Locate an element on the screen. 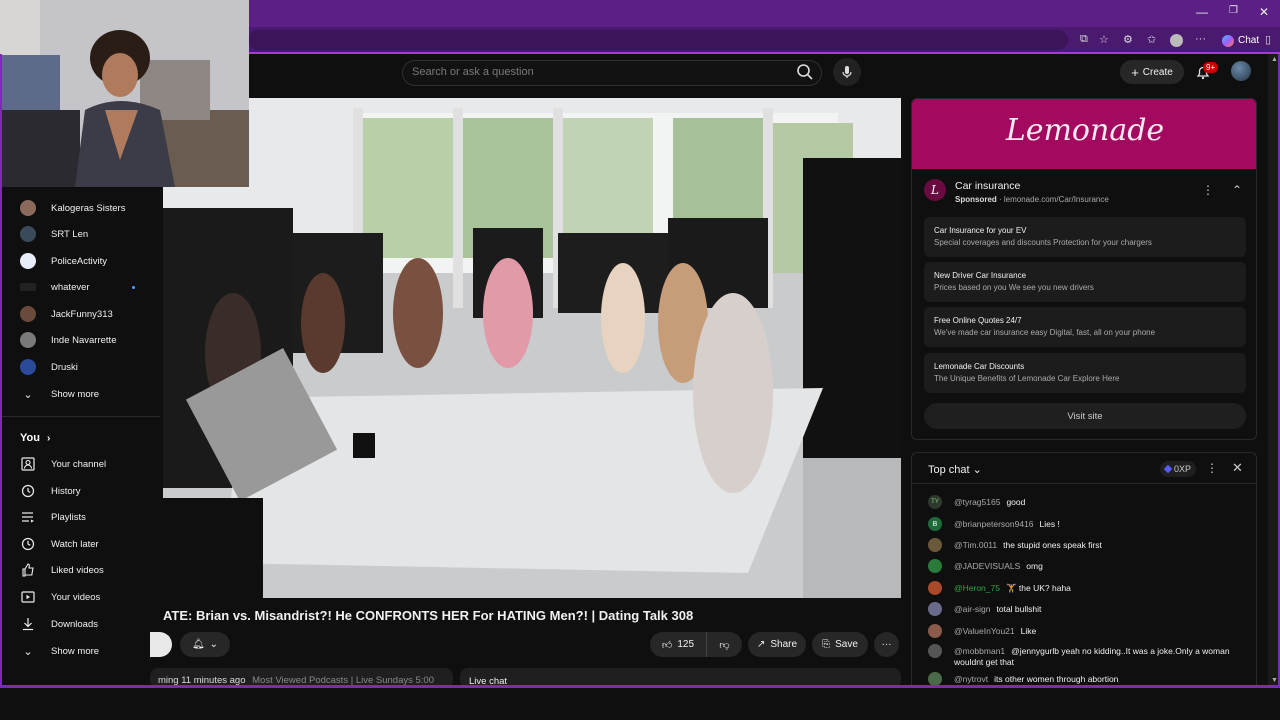 Image resolution: width=1280 pixels, height=720 pixels. microphone-icon is located at coordinates (847, 72).